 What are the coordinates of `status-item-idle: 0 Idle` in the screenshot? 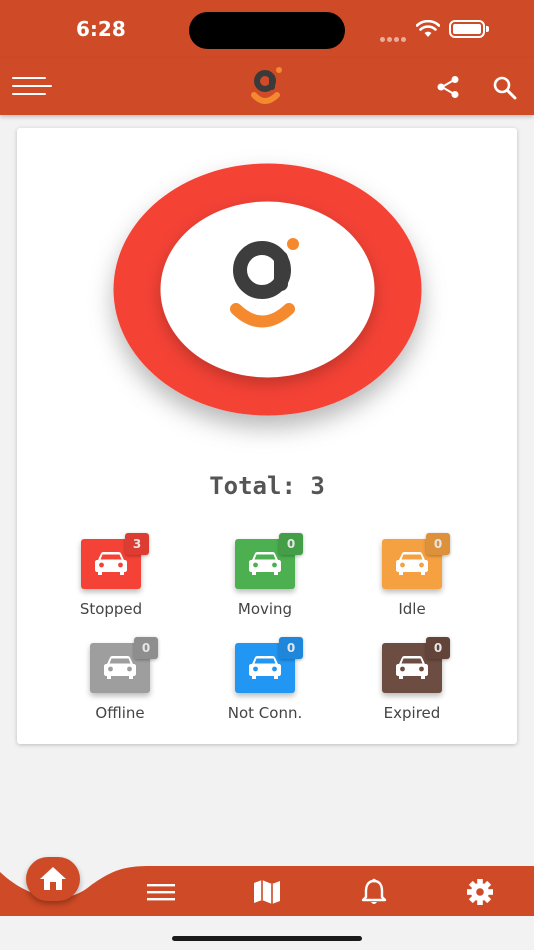 It's located at (412, 575).